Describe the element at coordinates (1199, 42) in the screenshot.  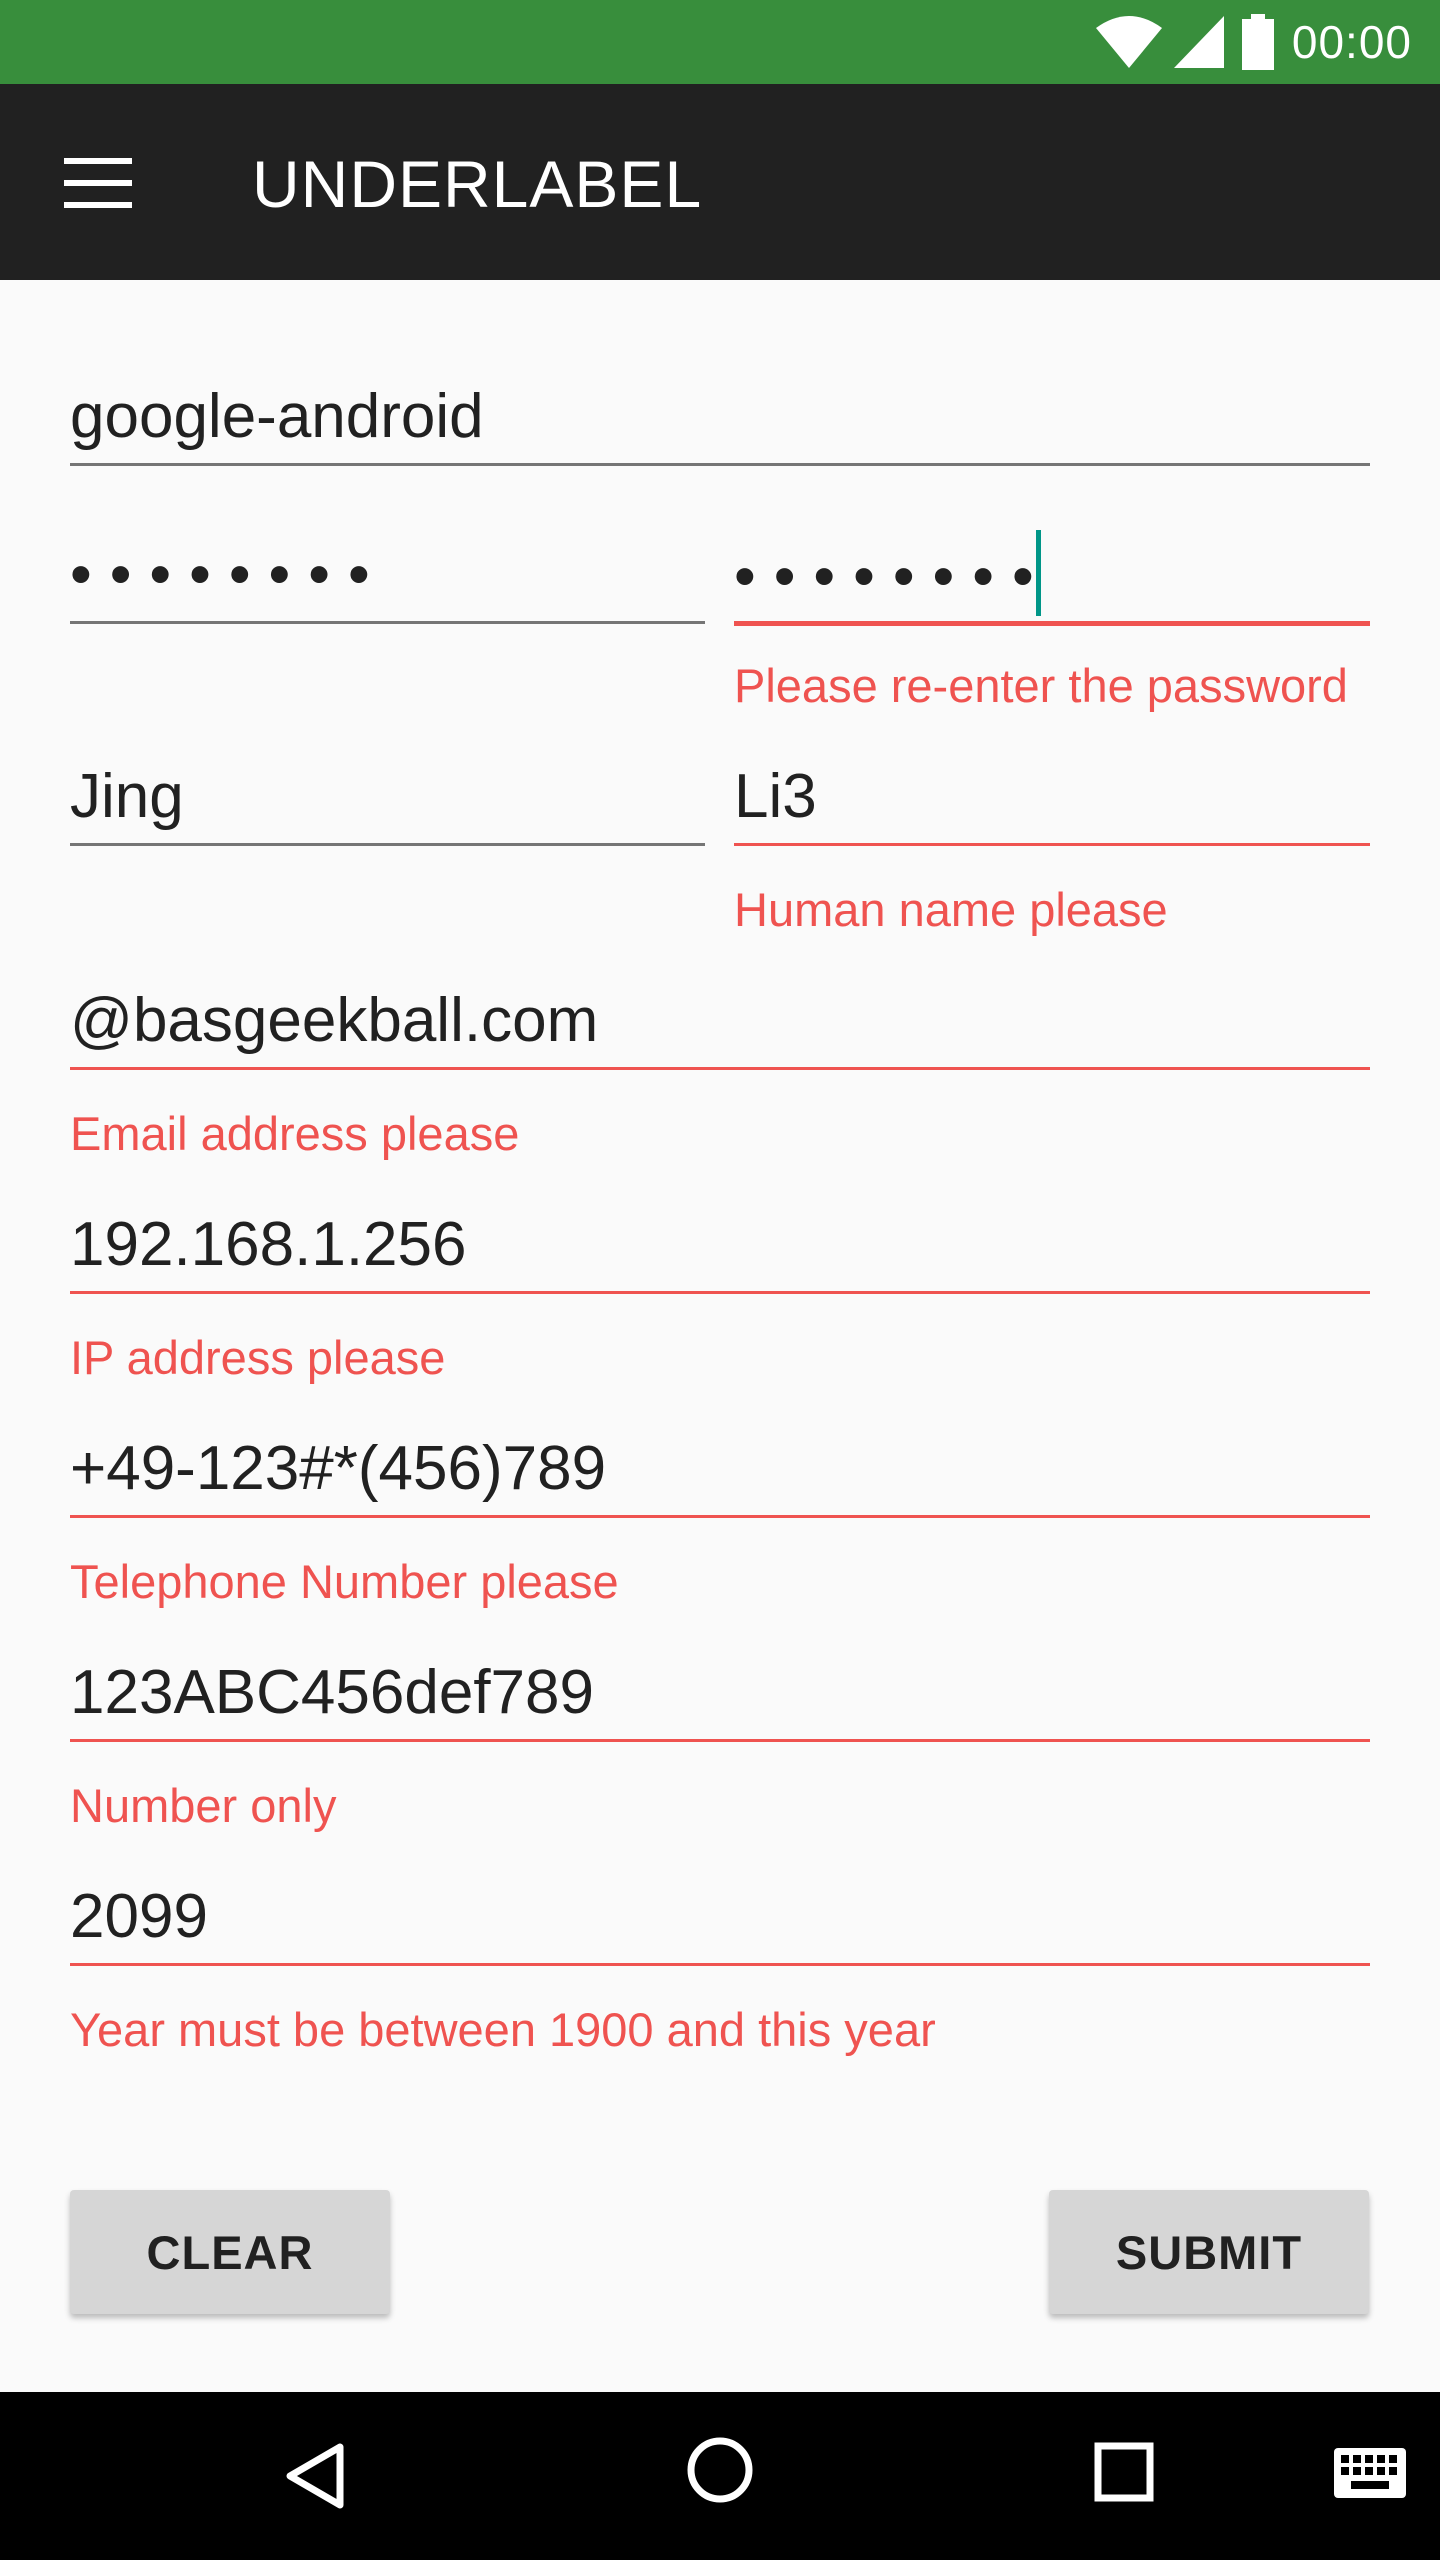
I see `signal-icon` at that location.